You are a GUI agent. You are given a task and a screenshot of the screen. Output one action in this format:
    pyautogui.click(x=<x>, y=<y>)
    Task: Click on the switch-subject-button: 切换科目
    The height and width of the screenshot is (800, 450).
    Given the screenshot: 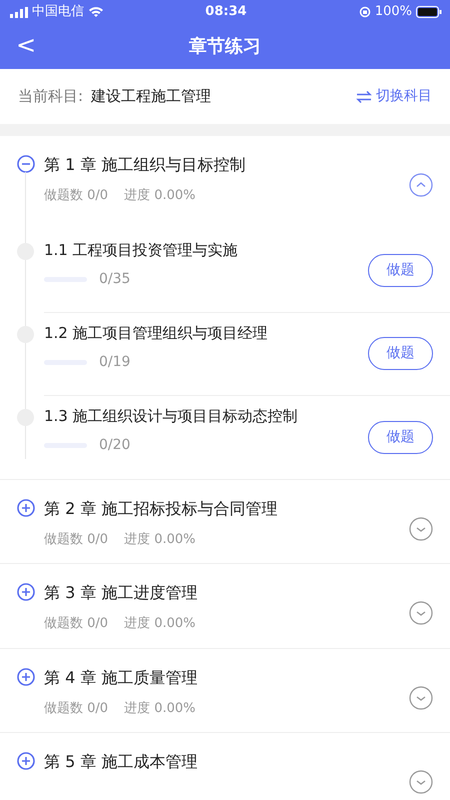 What is the action you would take?
    pyautogui.click(x=394, y=96)
    